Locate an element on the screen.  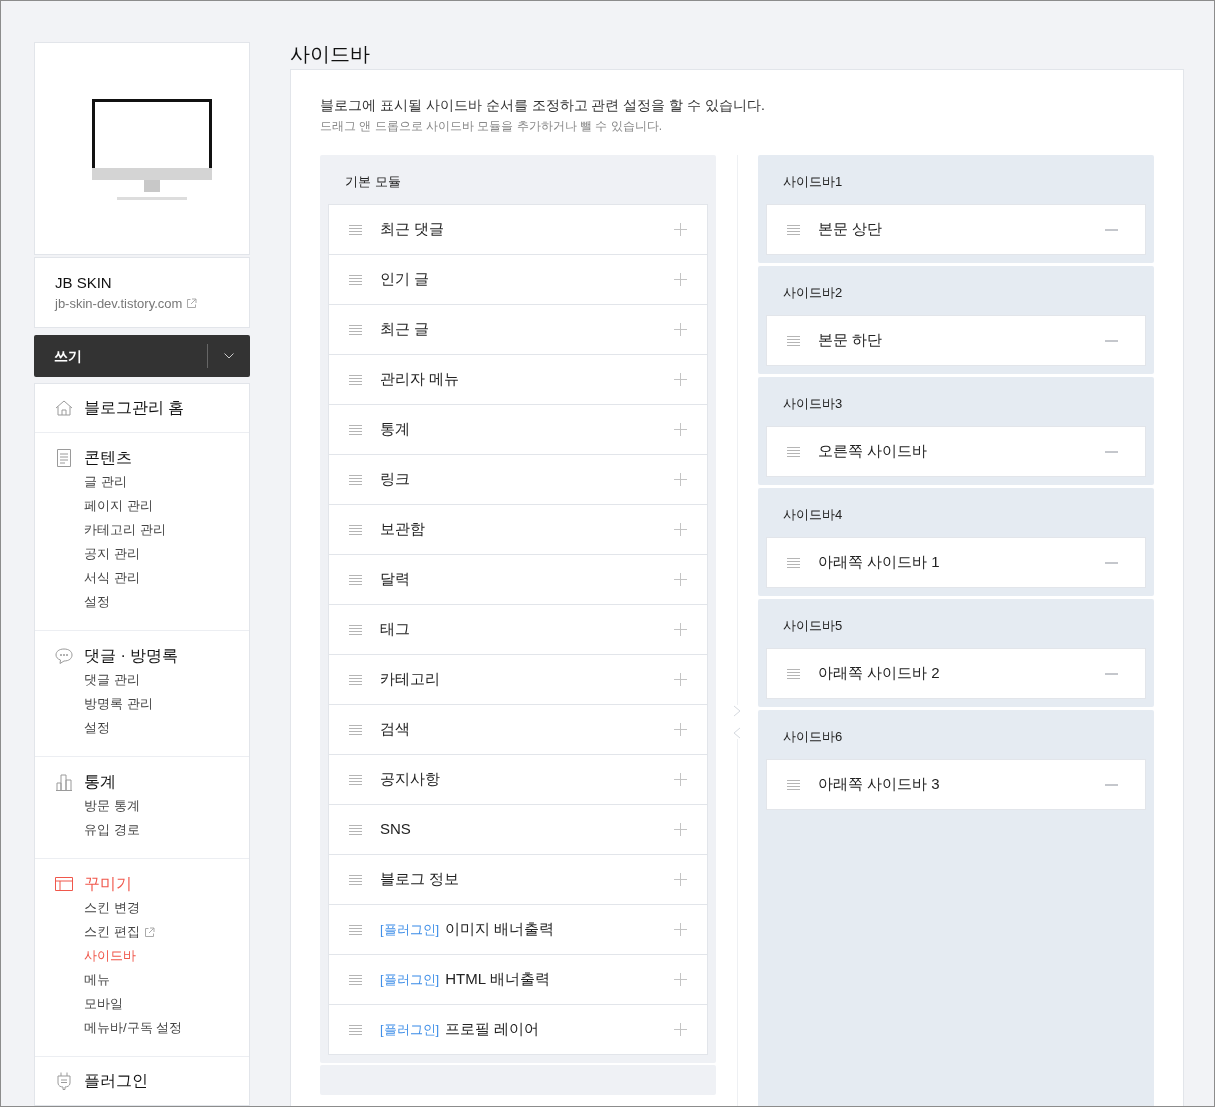
module-item: [플러그인] 이미지 배너출력 is located at coordinates (518, 929).